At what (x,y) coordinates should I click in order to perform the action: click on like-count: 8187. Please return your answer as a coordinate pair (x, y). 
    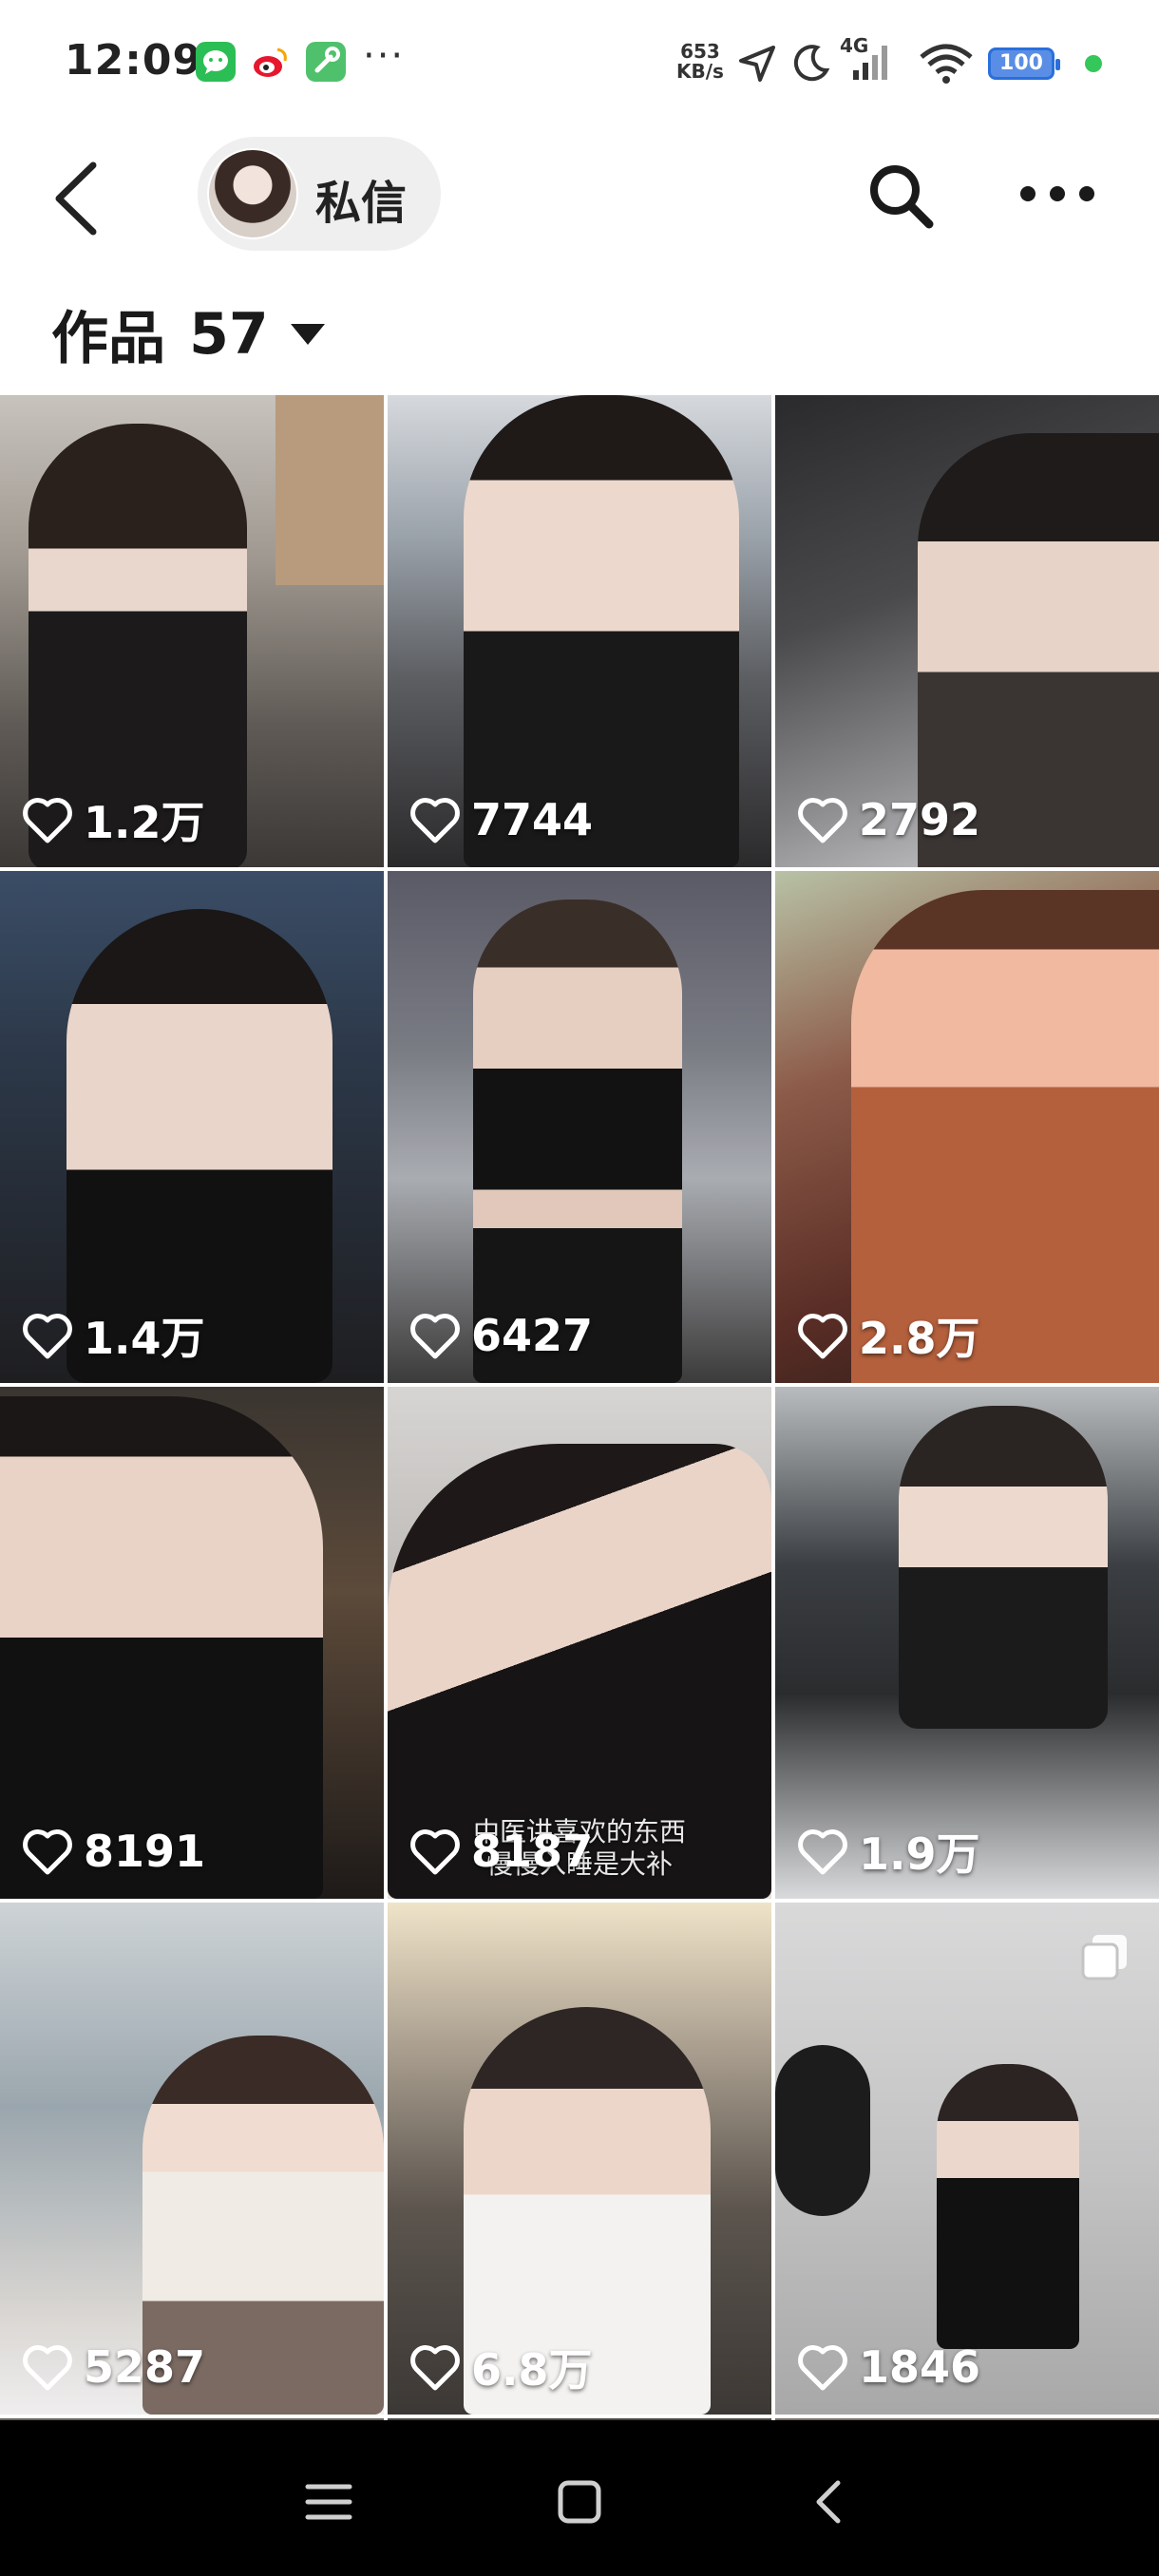
    Looking at the image, I should click on (532, 1851).